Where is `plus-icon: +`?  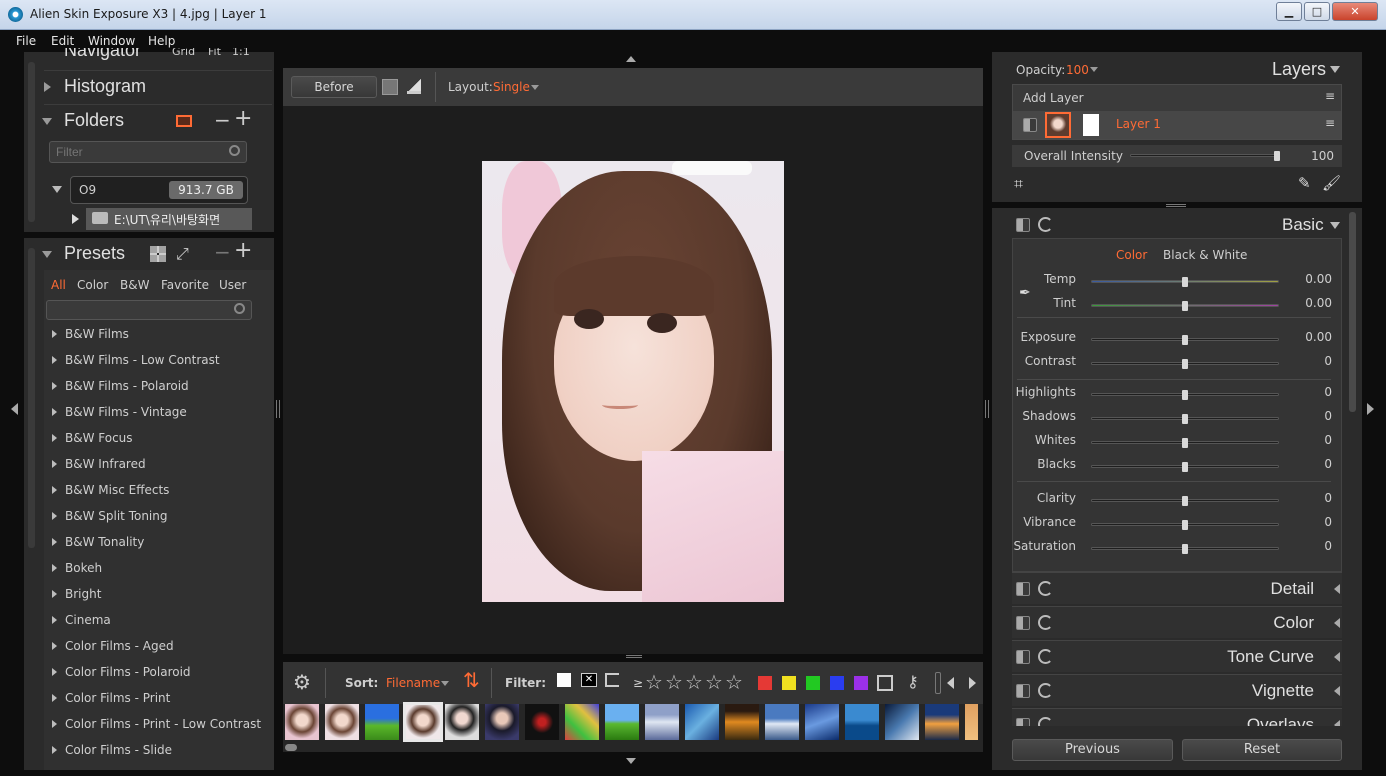
plus-icon: + is located at coordinates (243, 118).